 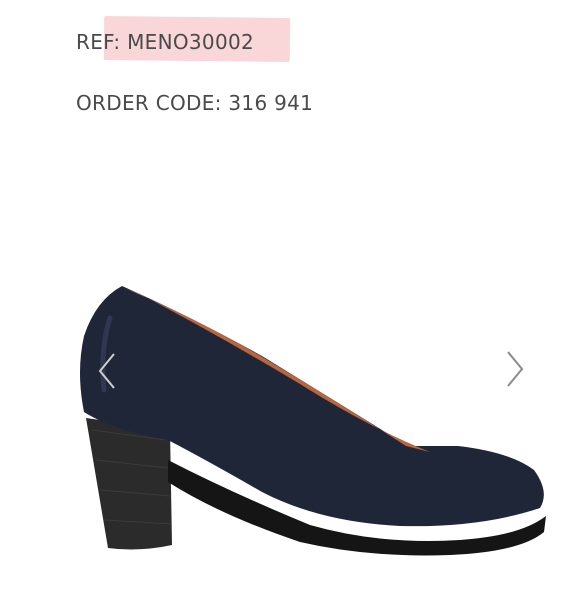 I want to click on order-code-value: 316 941, so click(x=271, y=103).